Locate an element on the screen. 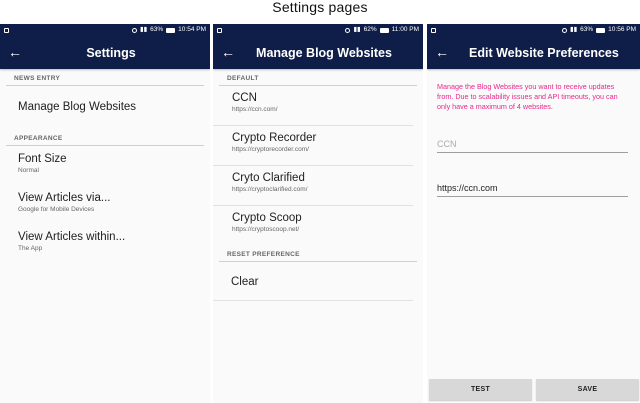 The height and width of the screenshot is (403, 640). category-reset-preference: RESET PREFERENCE is located at coordinates (263, 254).